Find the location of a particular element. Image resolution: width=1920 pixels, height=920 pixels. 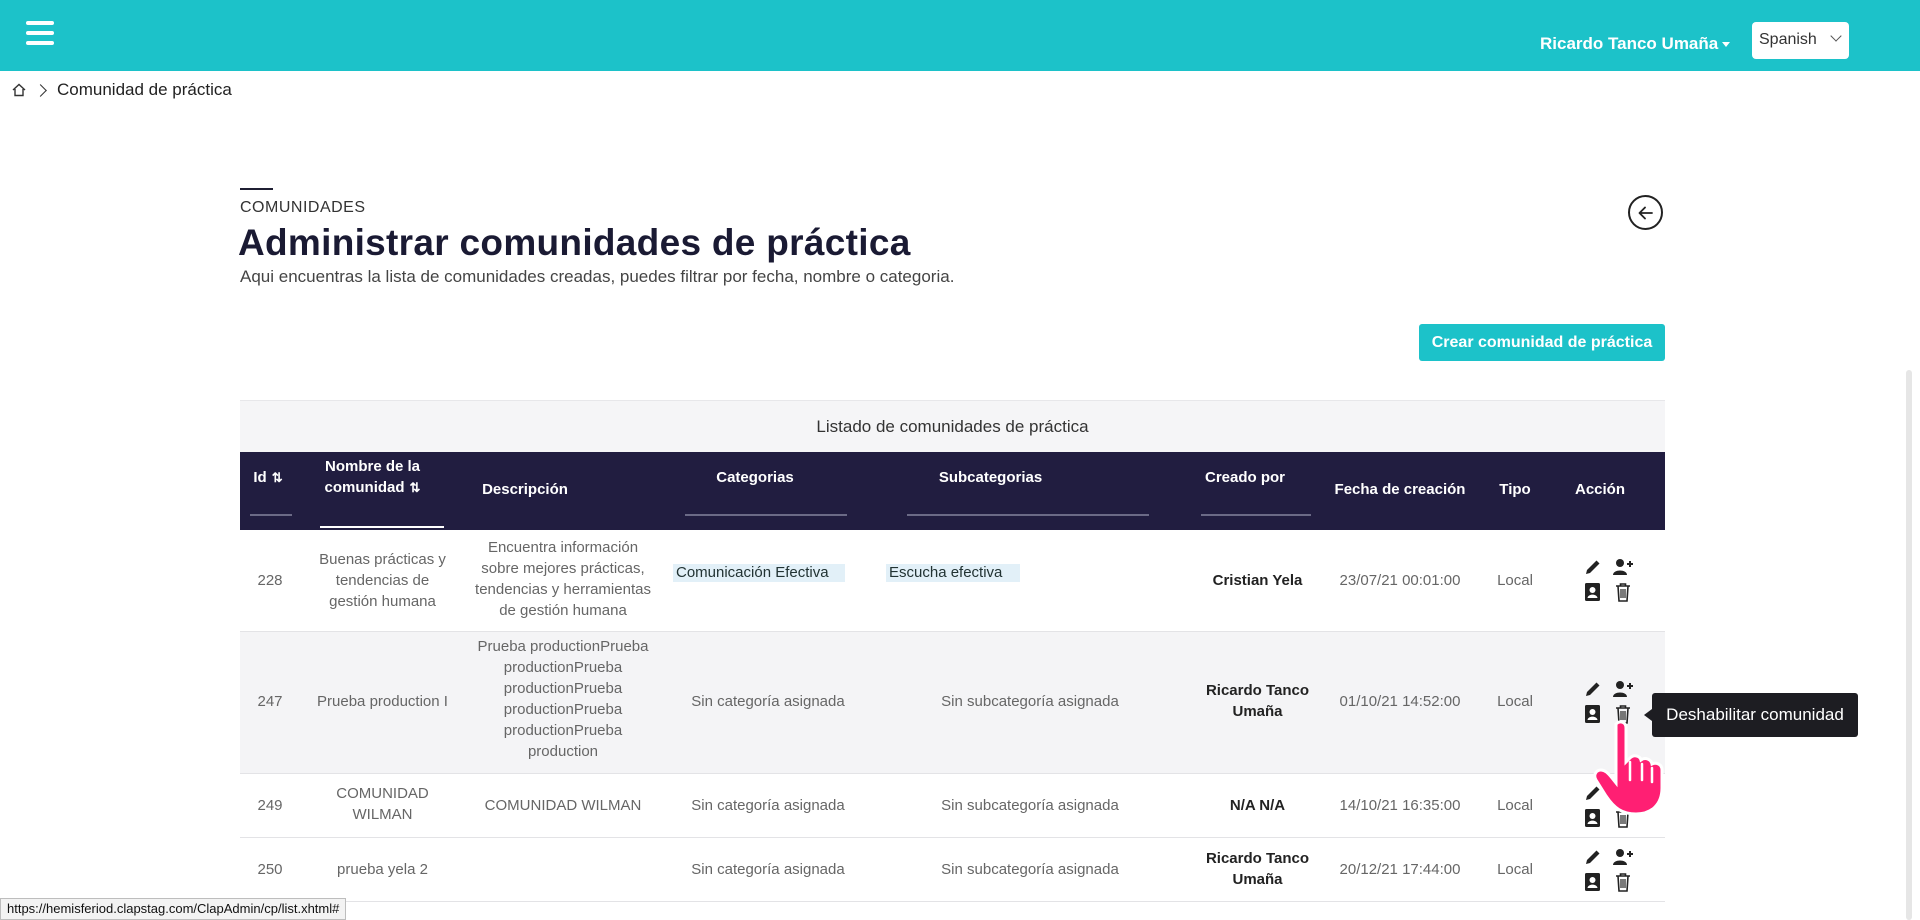

cell-name: COMUNIDAD WILMAN is located at coordinates (382, 804).